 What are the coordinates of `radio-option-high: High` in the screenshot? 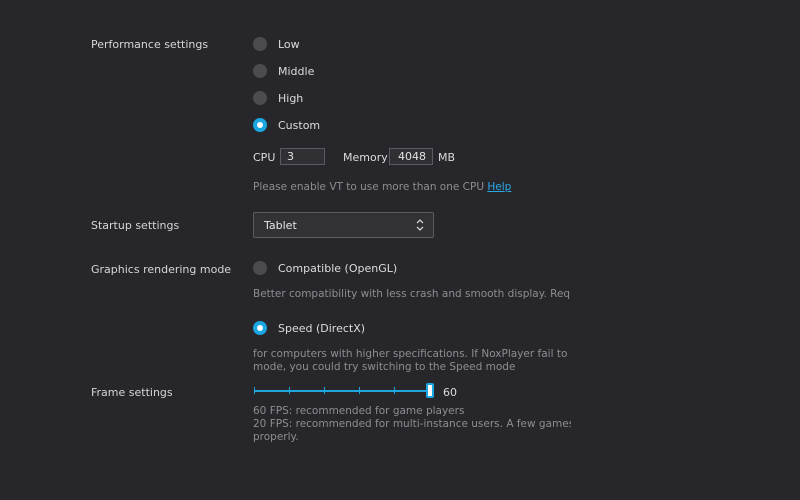 It's located at (278, 98).